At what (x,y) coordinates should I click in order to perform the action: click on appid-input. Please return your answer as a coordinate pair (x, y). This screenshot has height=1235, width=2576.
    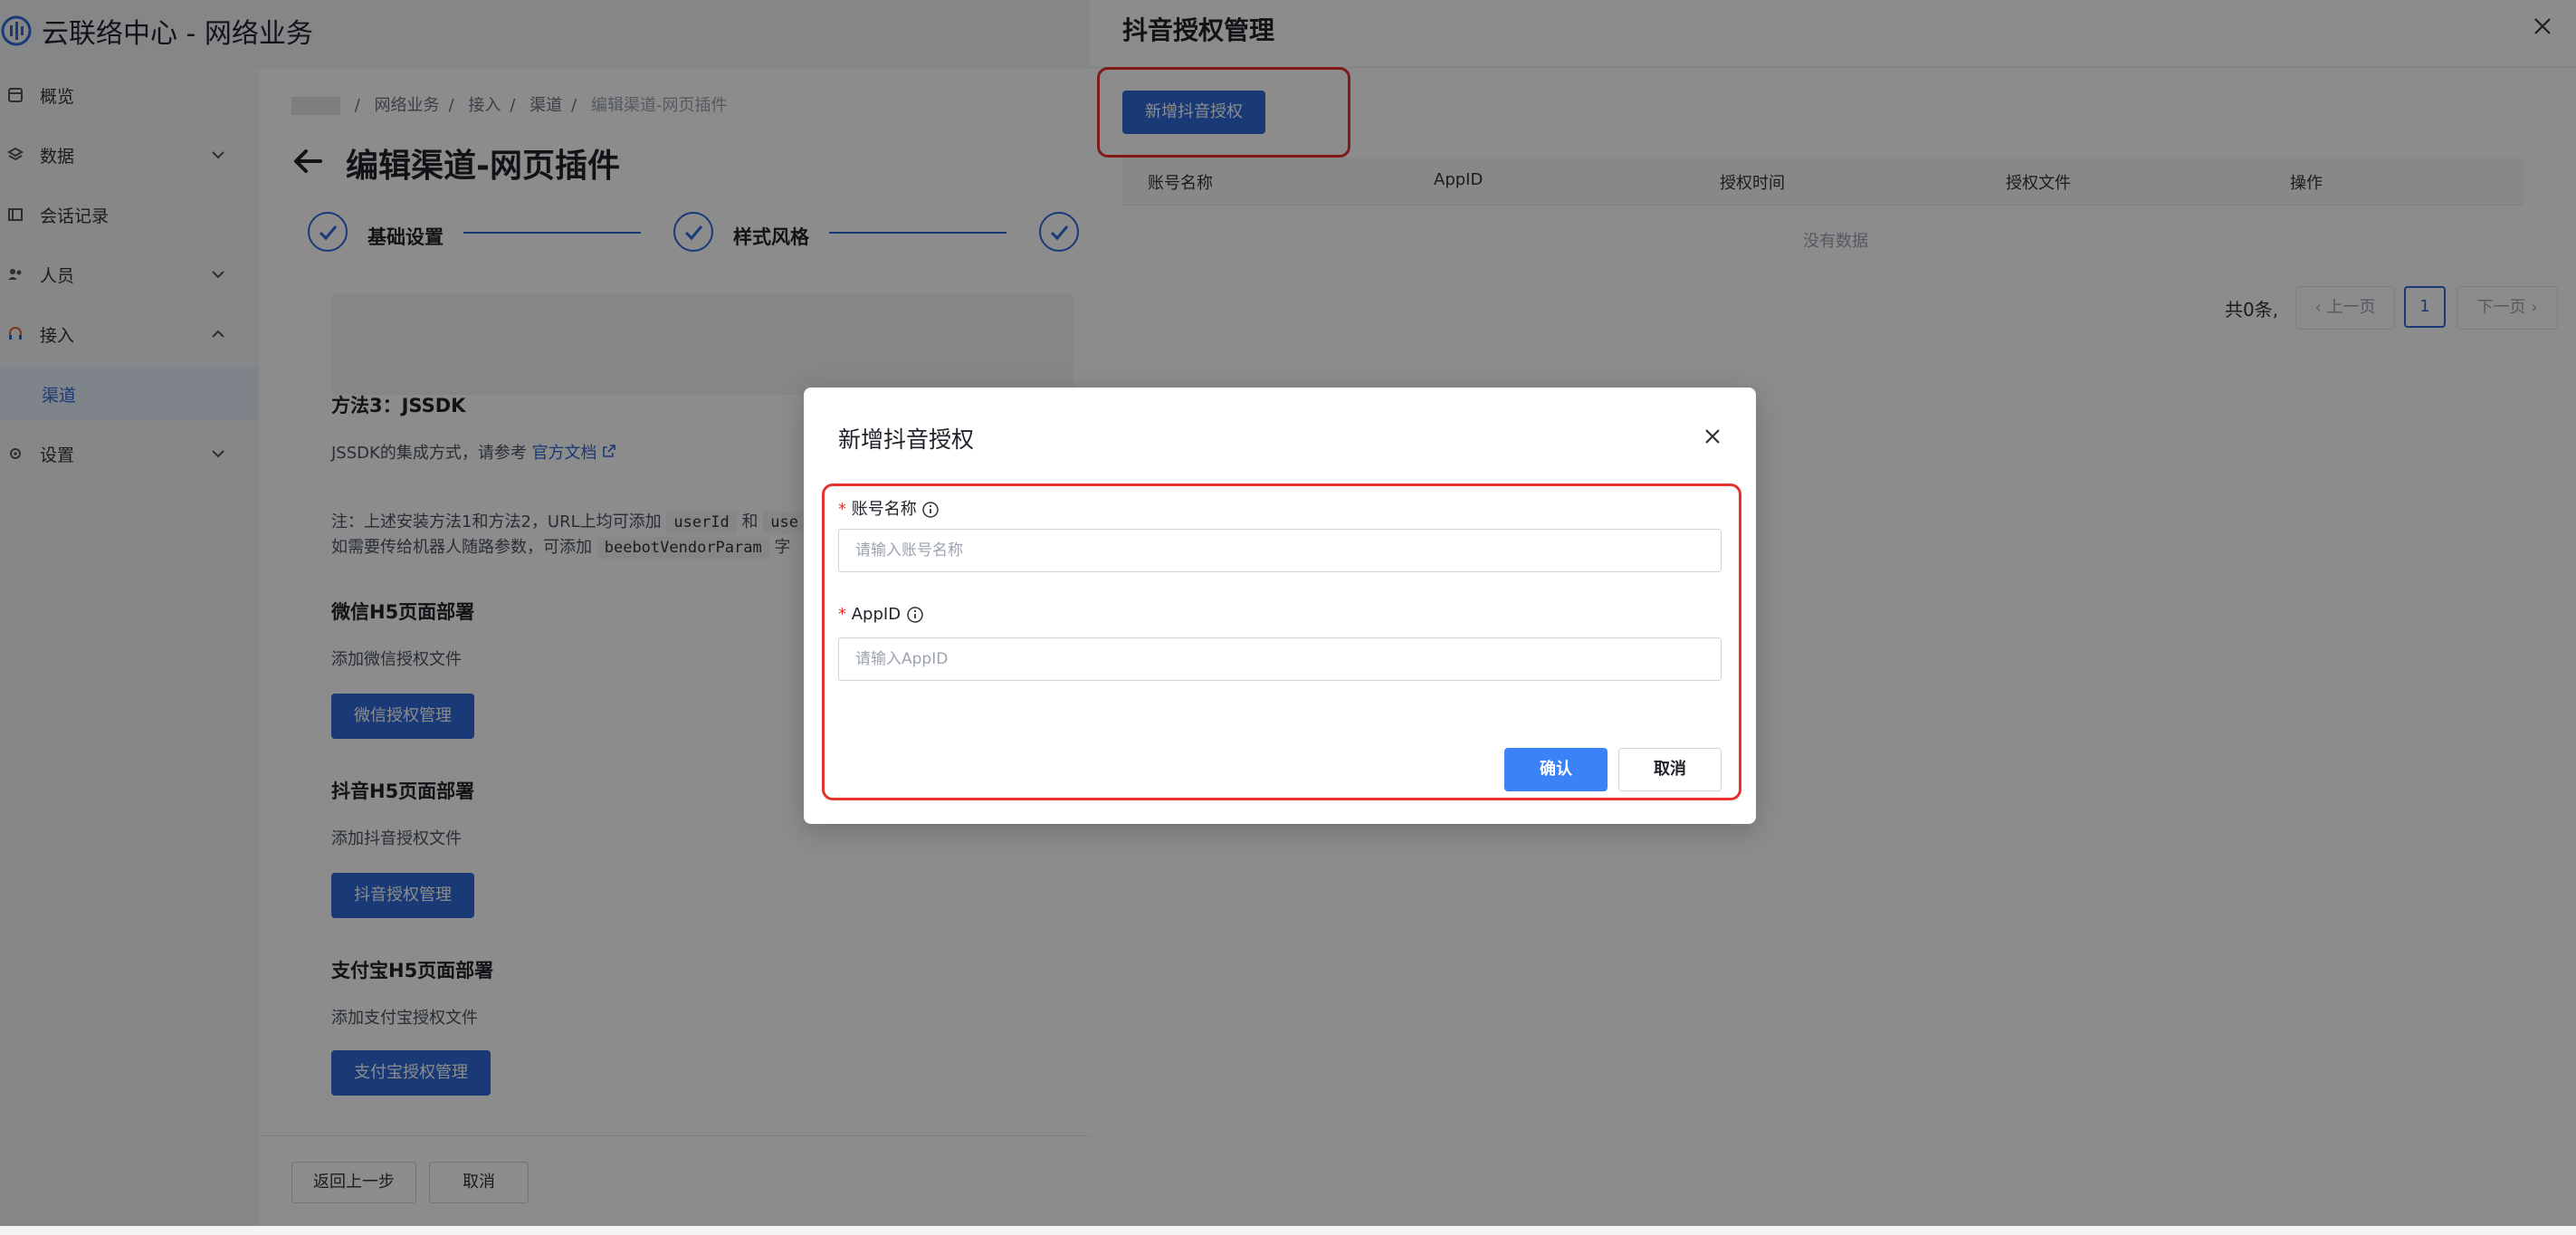
    Looking at the image, I should click on (1280, 659).